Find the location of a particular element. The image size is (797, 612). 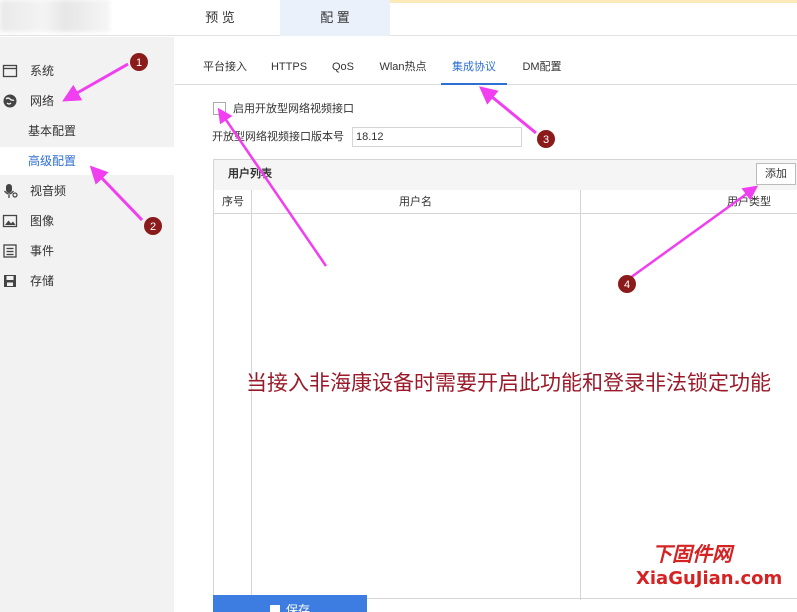

version-label: 开放型网络视频接口版本号 is located at coordinates (278, 137).